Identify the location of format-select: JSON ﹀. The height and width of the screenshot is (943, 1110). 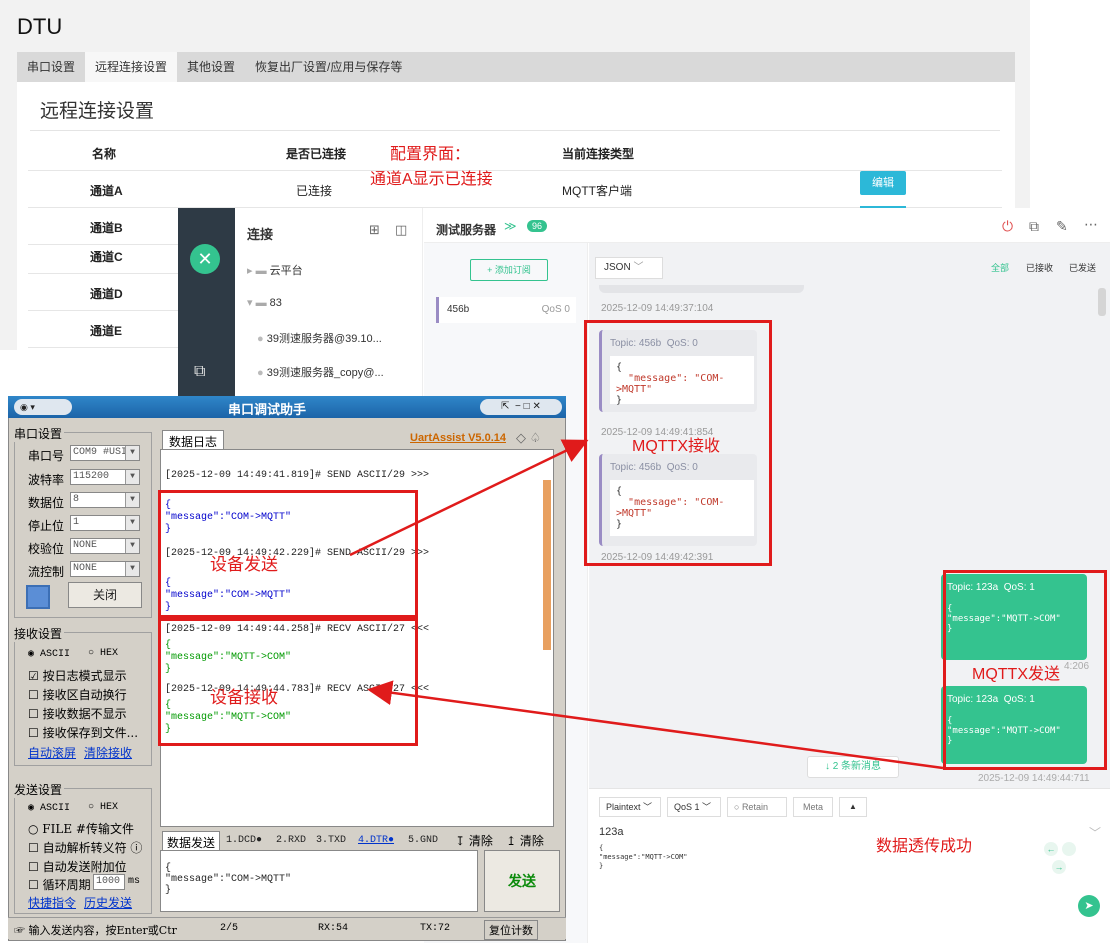
(629, 268).